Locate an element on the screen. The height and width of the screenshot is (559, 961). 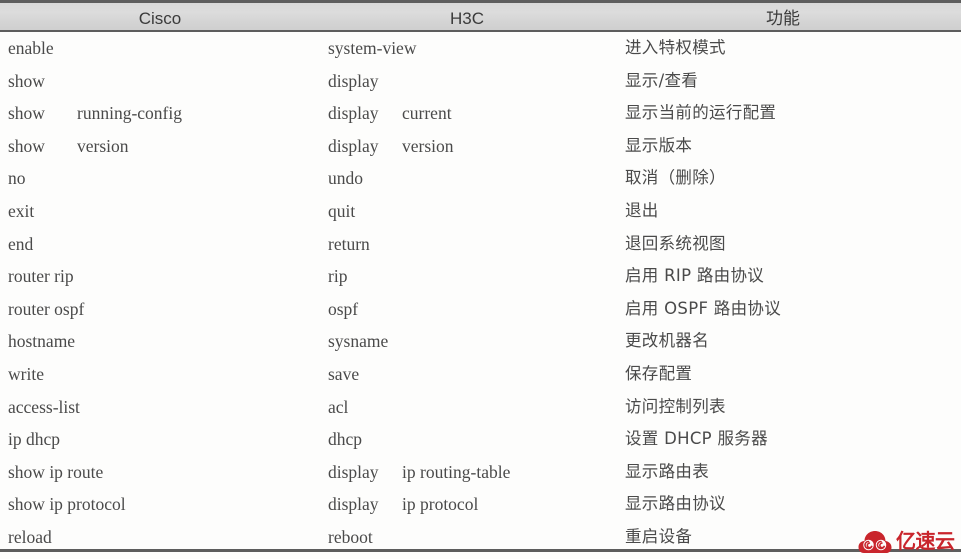
h3c-command: display current is located at coordinates (390, 113).